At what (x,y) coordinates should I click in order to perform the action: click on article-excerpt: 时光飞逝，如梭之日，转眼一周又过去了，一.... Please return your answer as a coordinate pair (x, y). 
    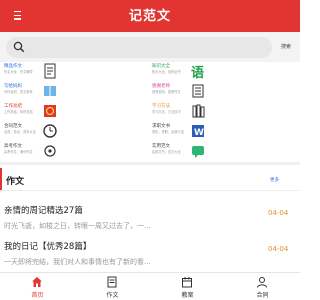
    Looking at the image, I should click on (77, 226).